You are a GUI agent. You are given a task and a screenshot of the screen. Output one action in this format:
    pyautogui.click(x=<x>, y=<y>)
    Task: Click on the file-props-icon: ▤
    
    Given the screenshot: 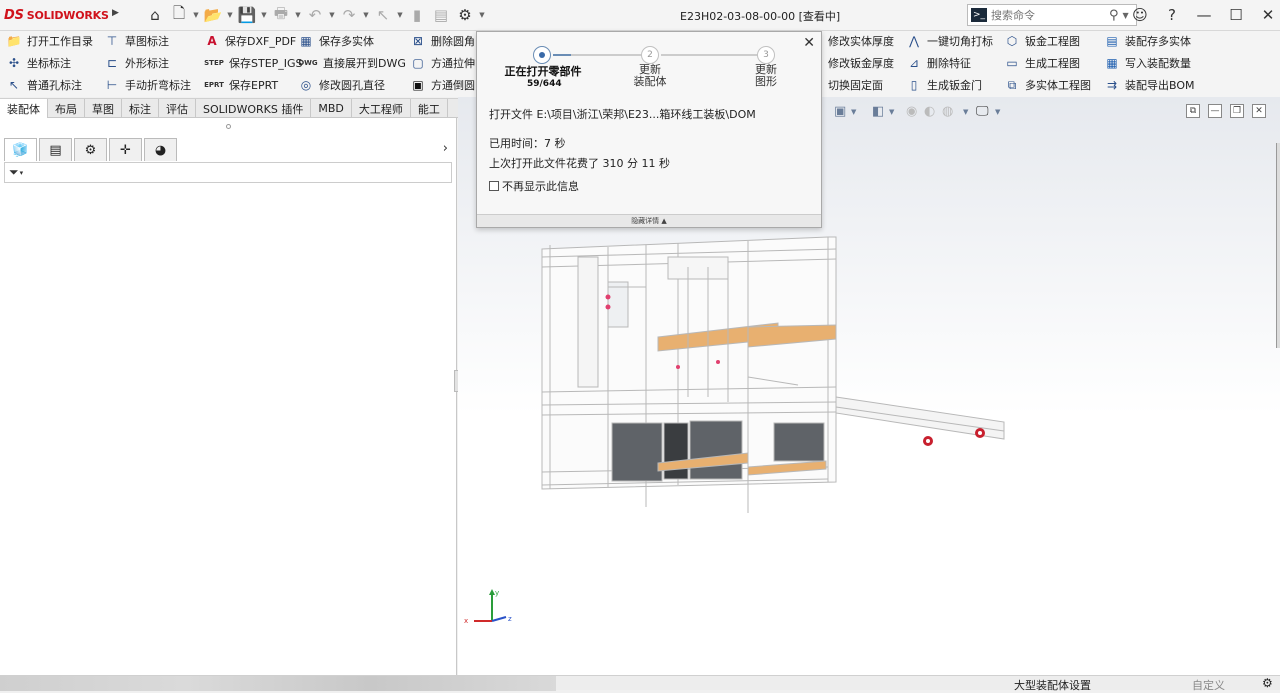 What is the action you would take?
    pyautogui.click(x=441, y=15)
    